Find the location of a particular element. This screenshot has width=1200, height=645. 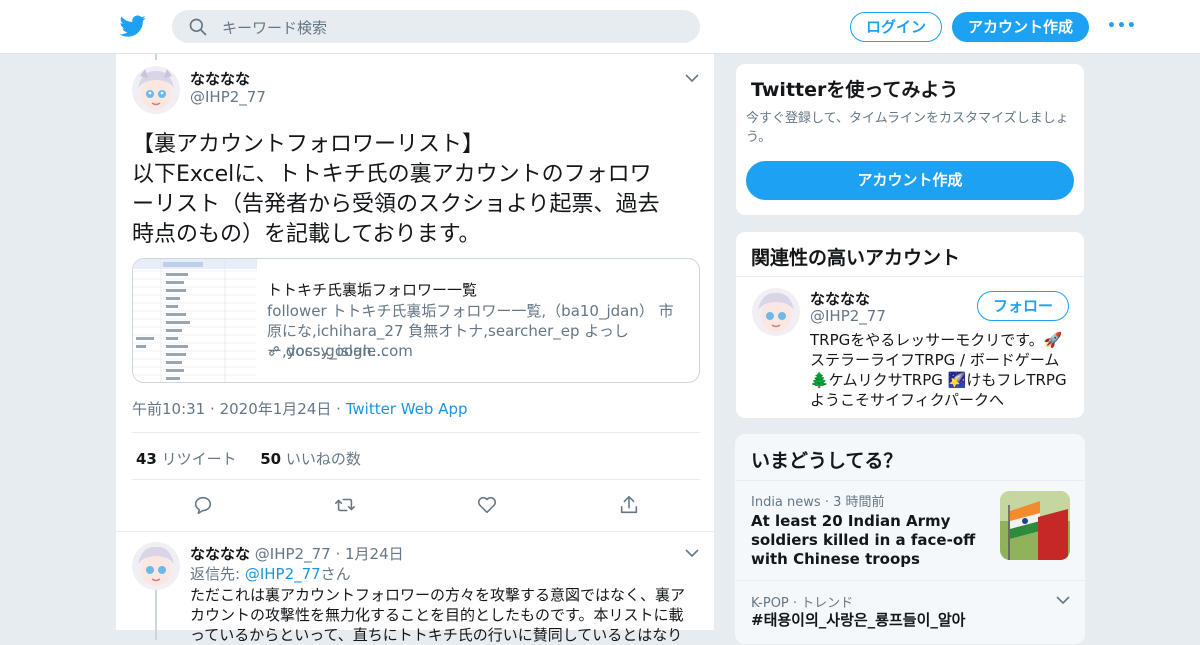

retweet-icon is located at coordinates (345, 505).